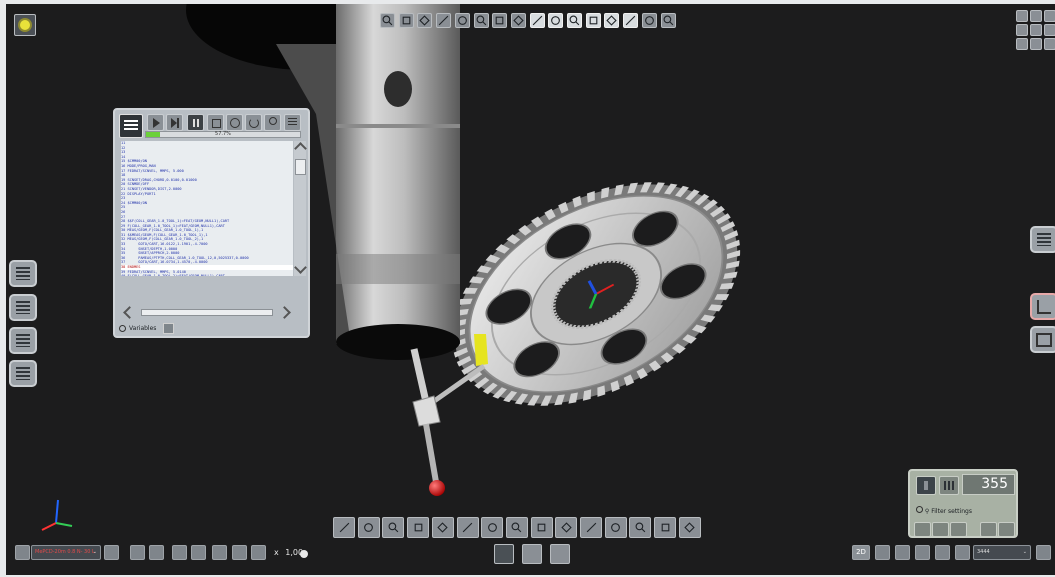  What do you see at coordinates (155, 122) in the screenshot?
I see `step-button` at bounding box center [155, 122].